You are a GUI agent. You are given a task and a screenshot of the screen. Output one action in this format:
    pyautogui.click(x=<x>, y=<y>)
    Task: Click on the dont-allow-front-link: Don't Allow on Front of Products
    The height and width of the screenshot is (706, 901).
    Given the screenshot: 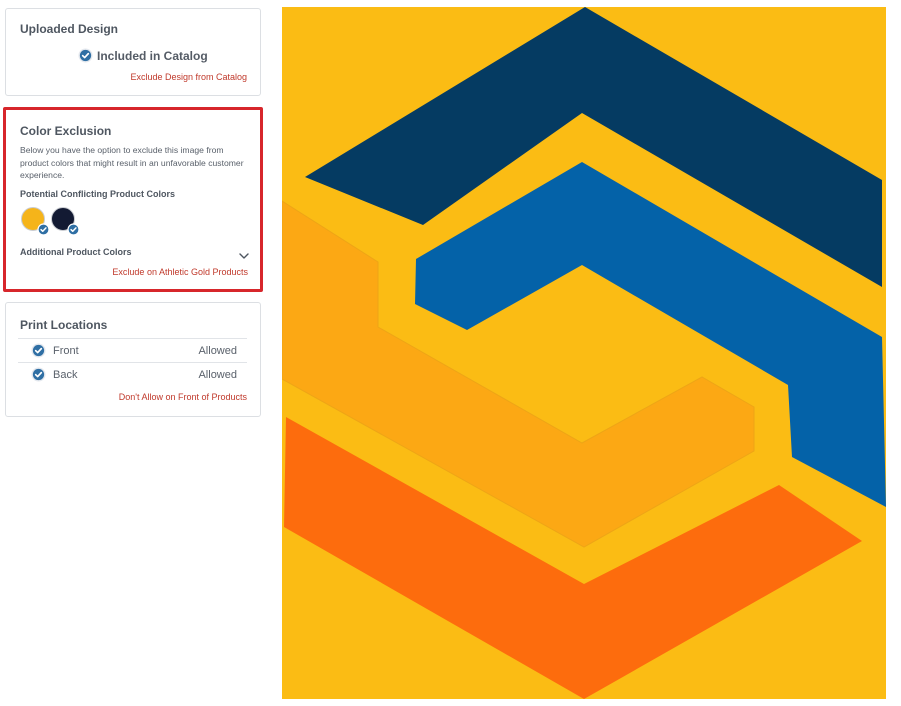 What is the action you would take?
    pyautogui.click(x=183, y=397)
    